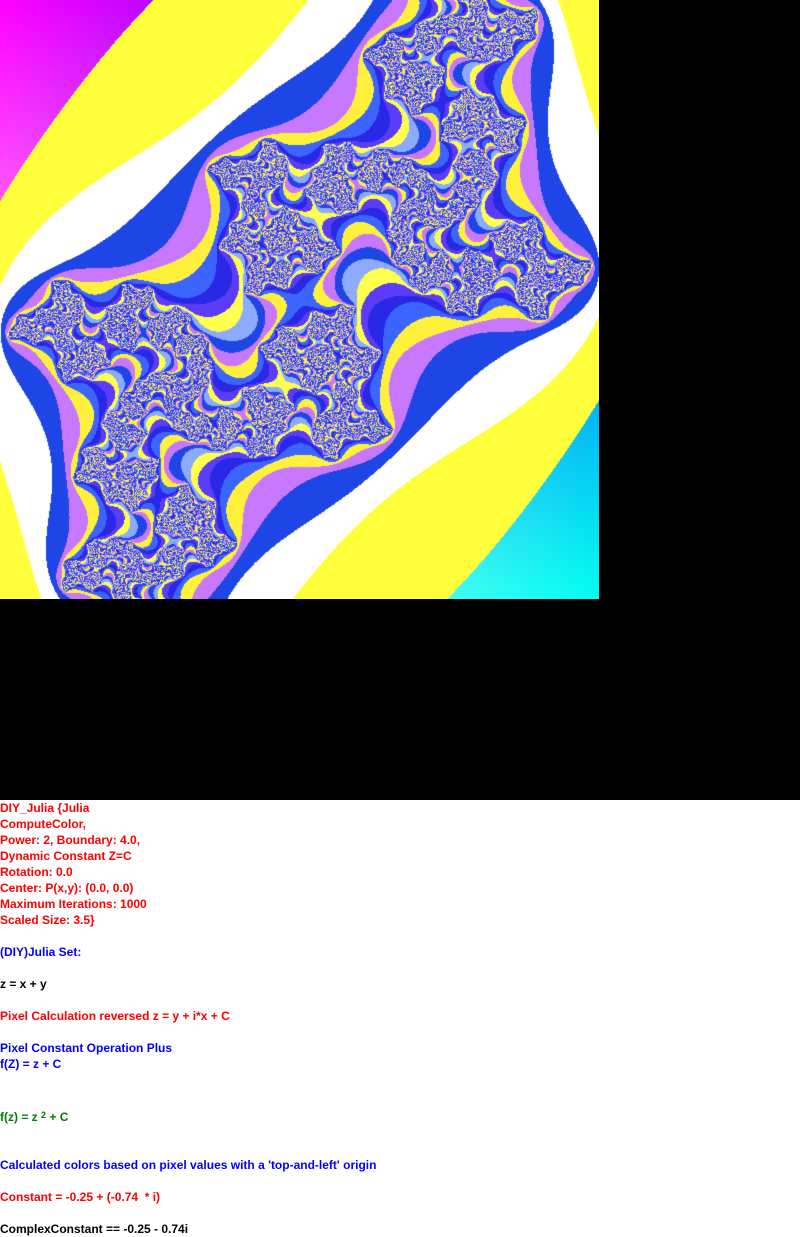 The width and height of the screenshot is (800, 1237). I want to click on formula-prefix: f(z) = z, so click(20, 1117).